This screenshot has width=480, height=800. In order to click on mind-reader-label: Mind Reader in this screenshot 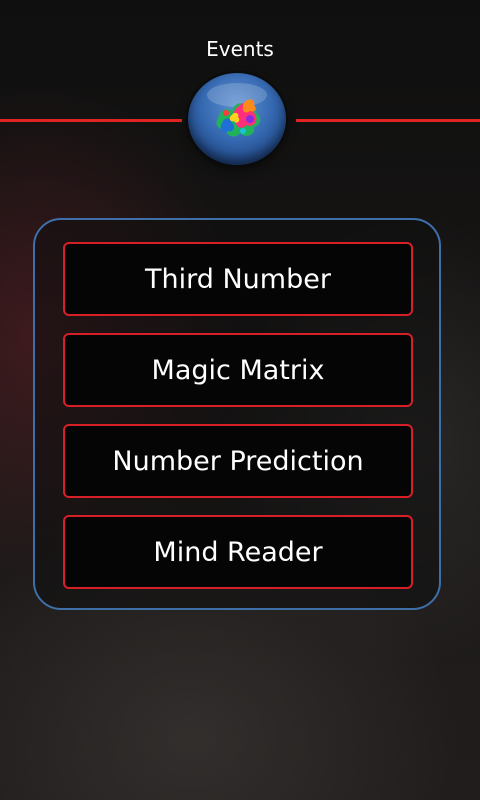, I will do `click(238, 552)`.